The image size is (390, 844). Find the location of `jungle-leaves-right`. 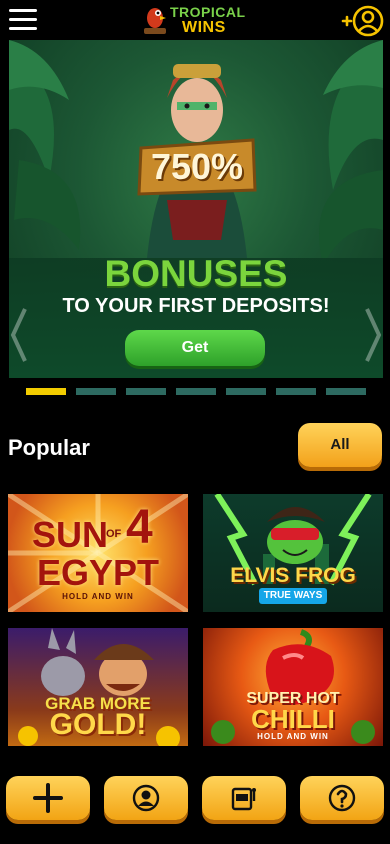

jungle-leaves-right is located at coordinates (351, 152).